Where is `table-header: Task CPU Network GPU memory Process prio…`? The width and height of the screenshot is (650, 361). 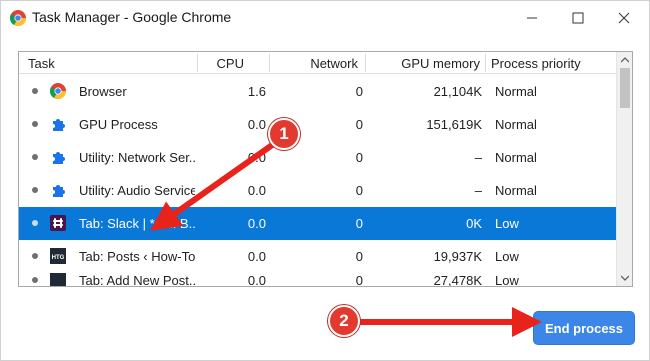
table-header: Task CPU Network GPU memory Process prio… is located at coordinates (317, 63).